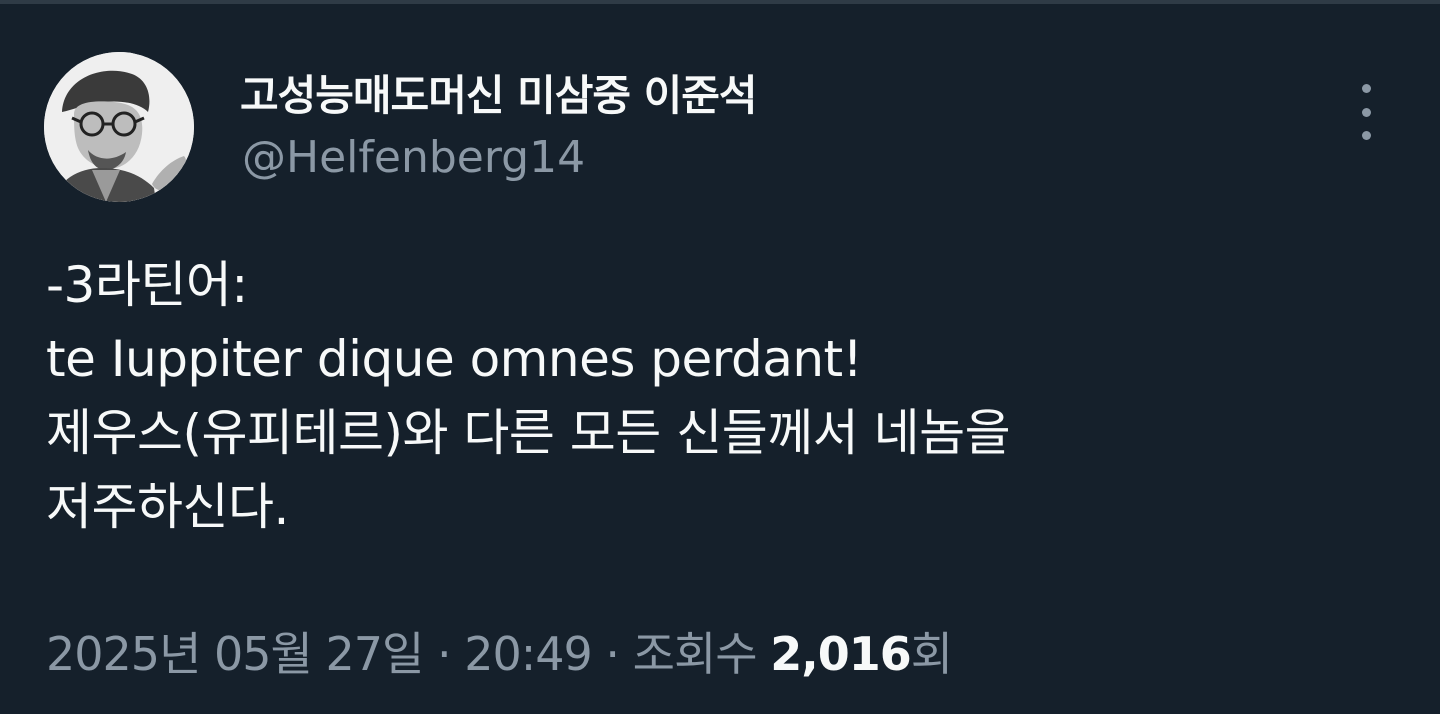 The image size is (1440, 714). I want to click on author-display-name: 고성능매도머신 미삼중 이준석, so click(499, 92).